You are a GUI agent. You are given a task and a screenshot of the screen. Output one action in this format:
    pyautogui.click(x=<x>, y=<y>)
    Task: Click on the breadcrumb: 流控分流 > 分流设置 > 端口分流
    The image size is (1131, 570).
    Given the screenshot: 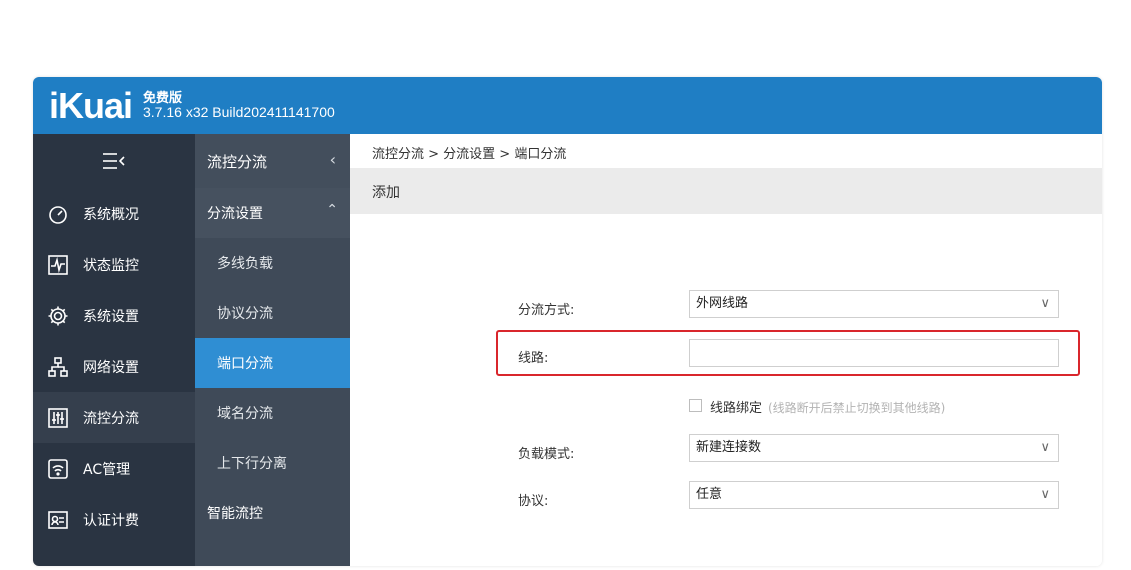 What is the action you would take?
    pyautogui.click(x=469, y=154)
    